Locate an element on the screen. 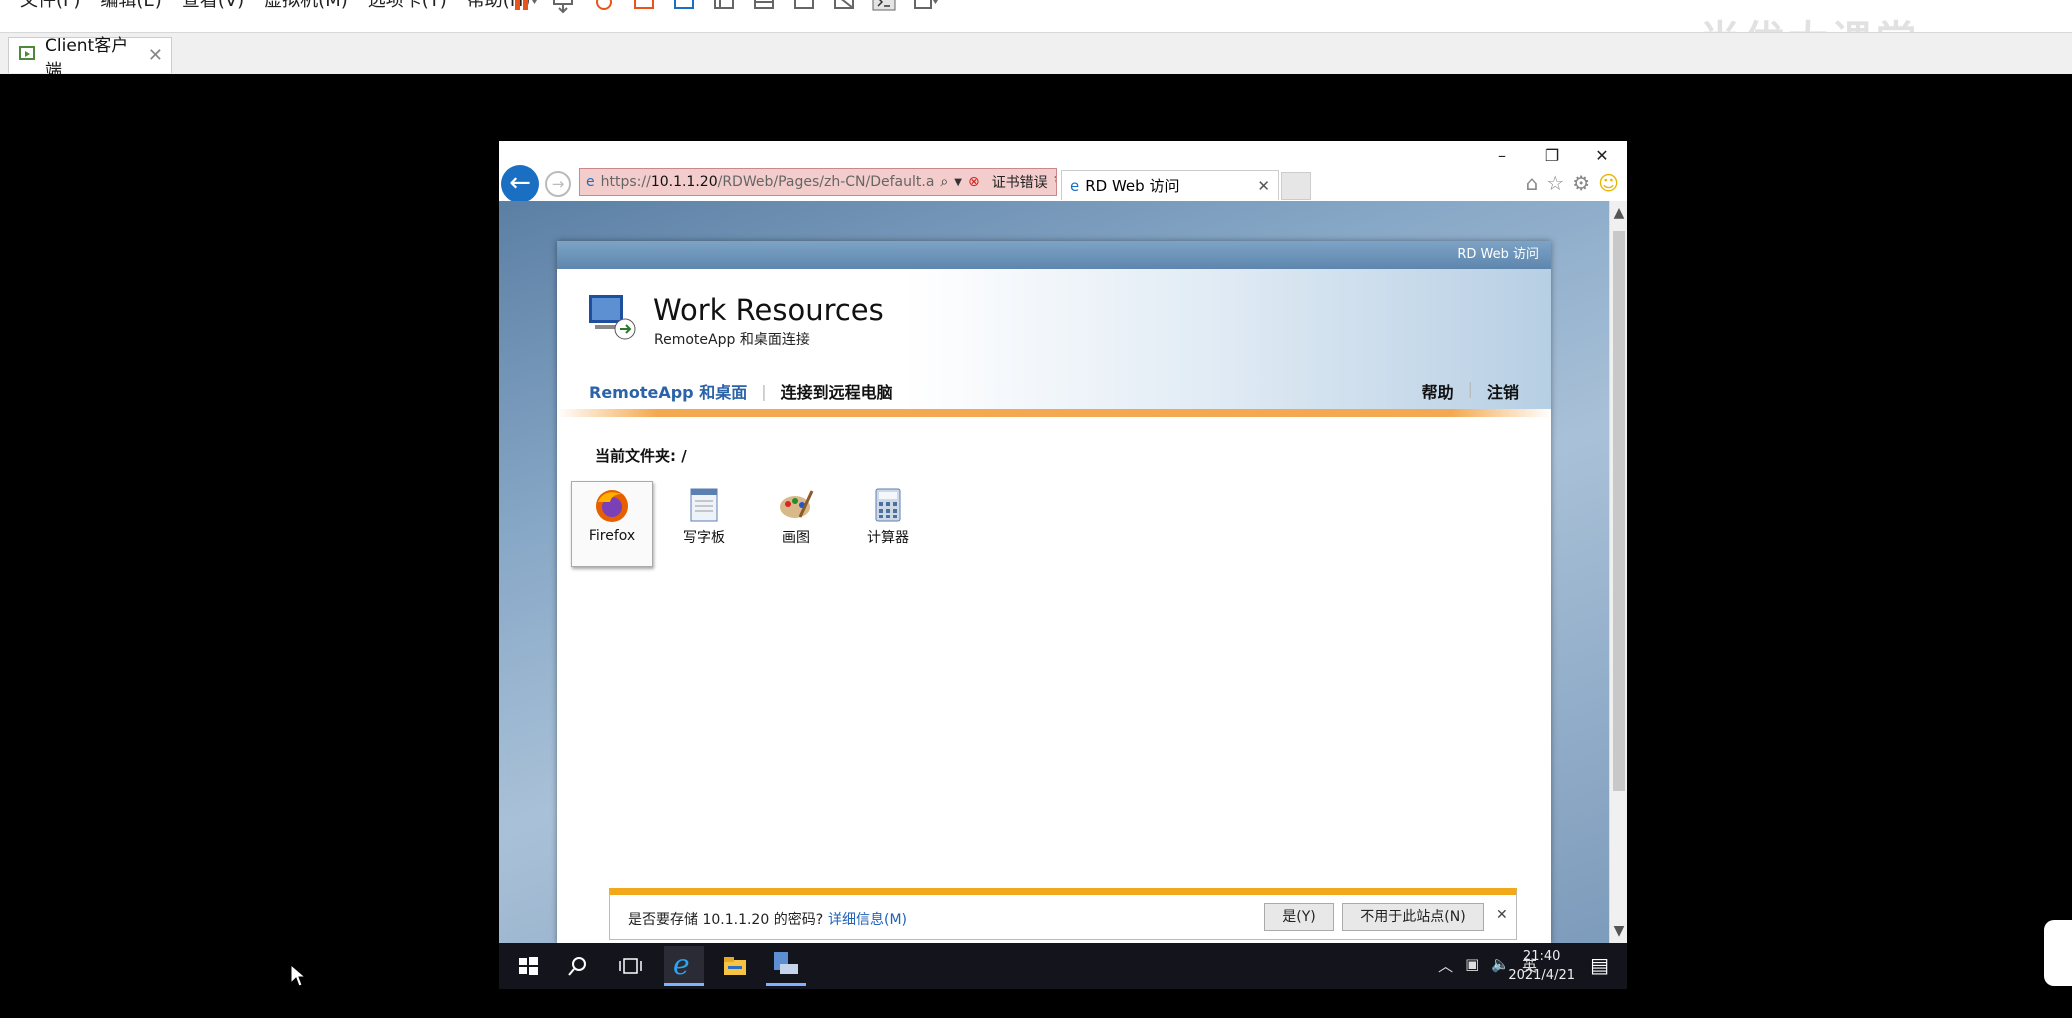 This screenshot has width=2072, height=1018. clock: 21:40 2021/4/21 is located at coordinates (1541, 966).